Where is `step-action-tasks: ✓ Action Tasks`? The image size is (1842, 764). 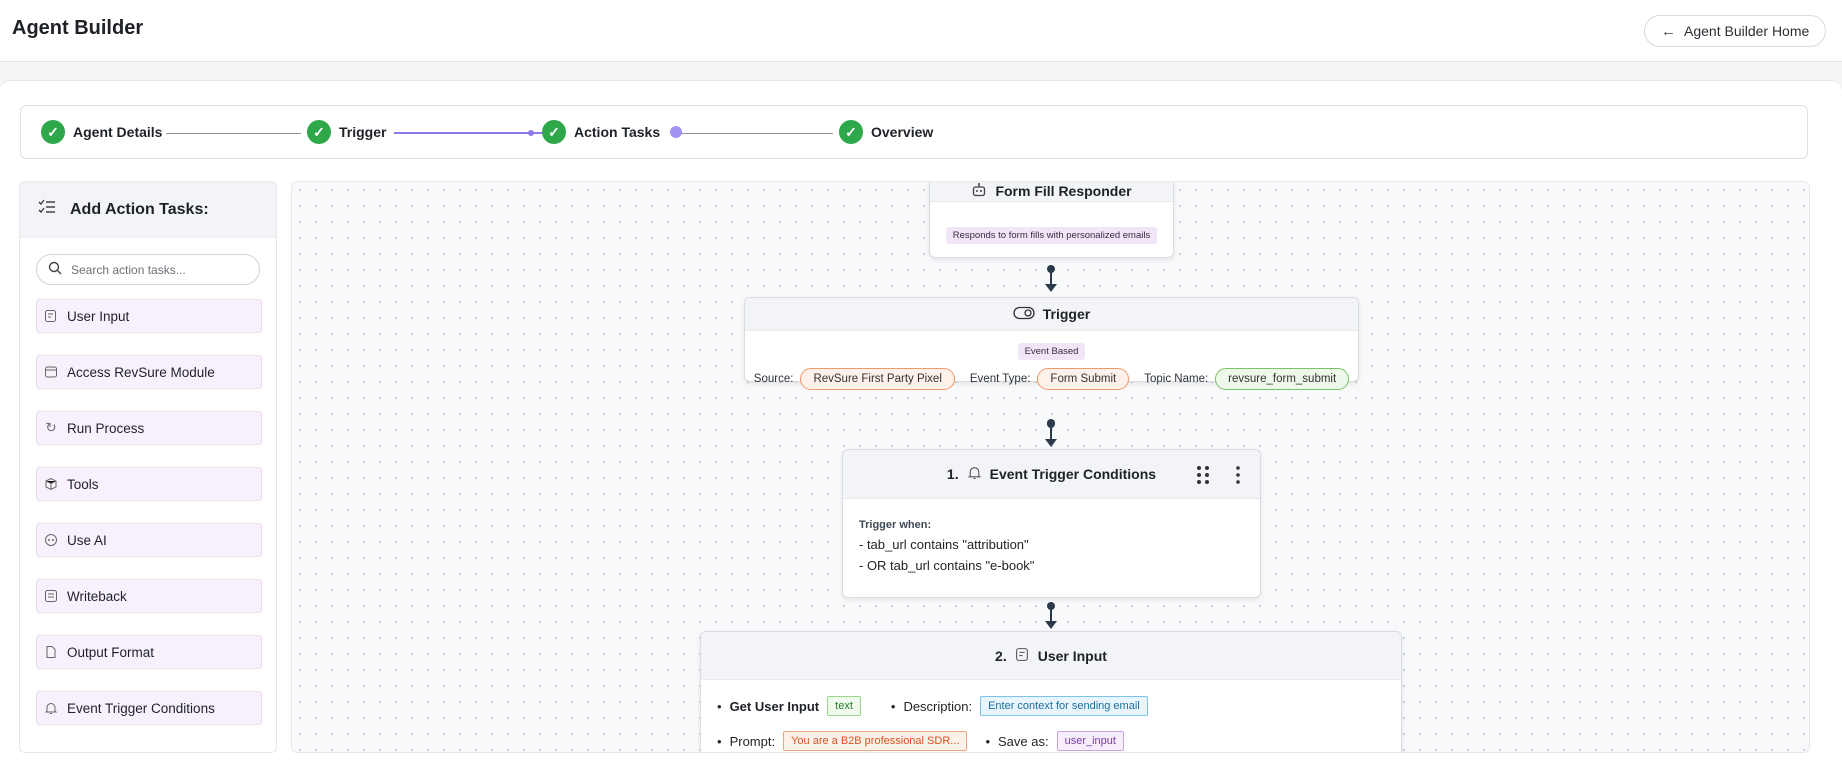
step-action-tasks: ✓ Action Tasks is located at coordinates (612, 132).